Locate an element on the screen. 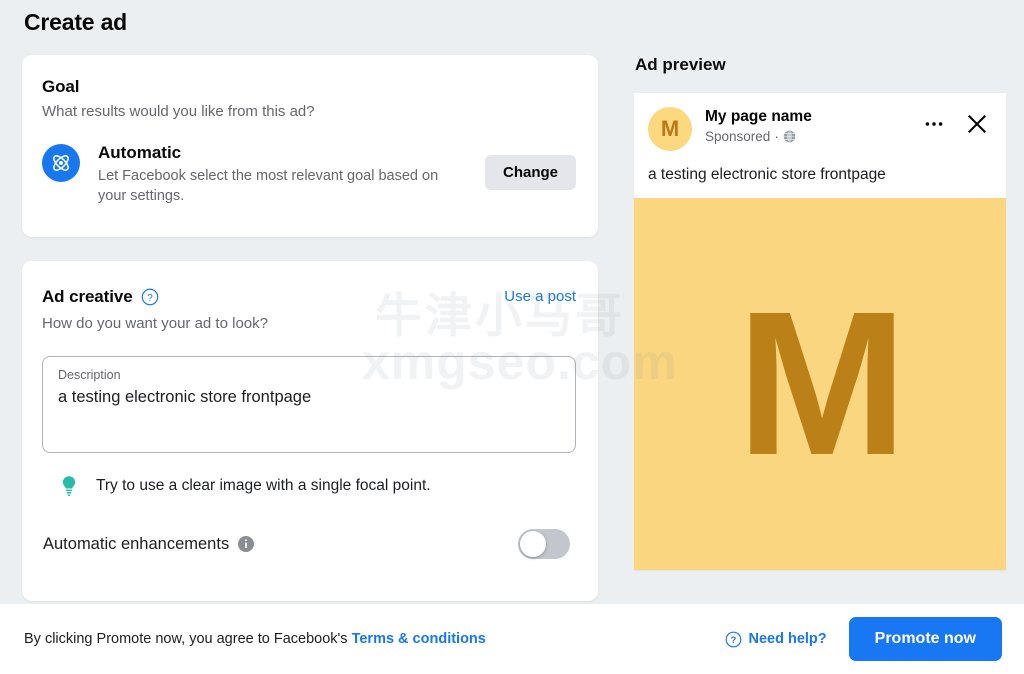 The image size is (1024, 674). ad-preview-identity: My page name Sponsored · is located at coordinates (814, 125).